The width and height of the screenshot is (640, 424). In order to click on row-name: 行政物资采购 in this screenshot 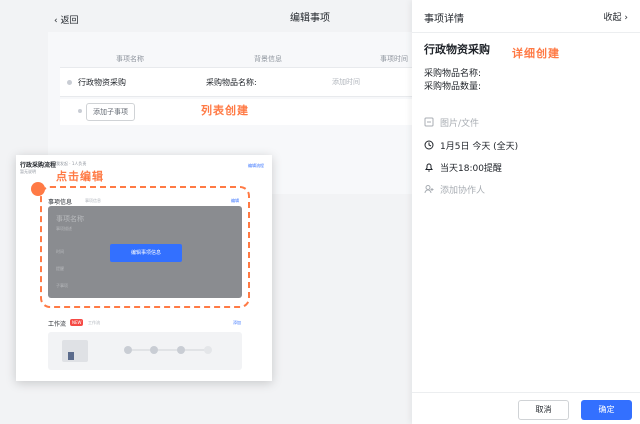, I will do `click(102, 82)`.